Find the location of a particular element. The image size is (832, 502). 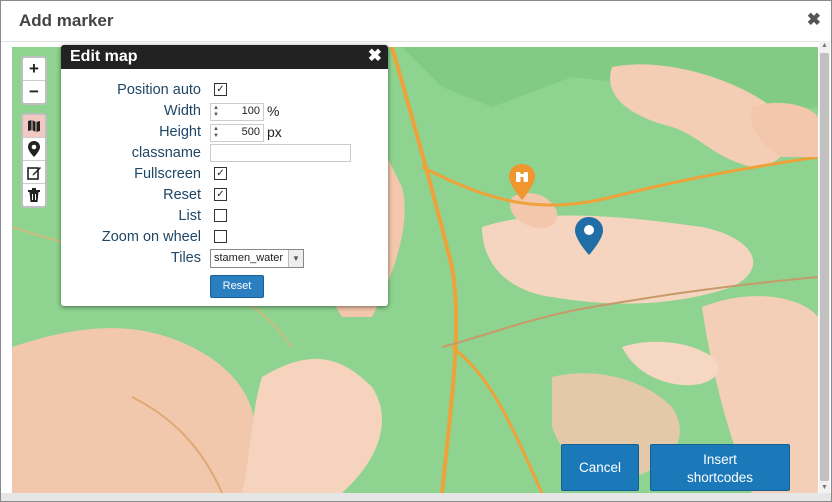

height-unit: px is located at coordinates (274, 132).